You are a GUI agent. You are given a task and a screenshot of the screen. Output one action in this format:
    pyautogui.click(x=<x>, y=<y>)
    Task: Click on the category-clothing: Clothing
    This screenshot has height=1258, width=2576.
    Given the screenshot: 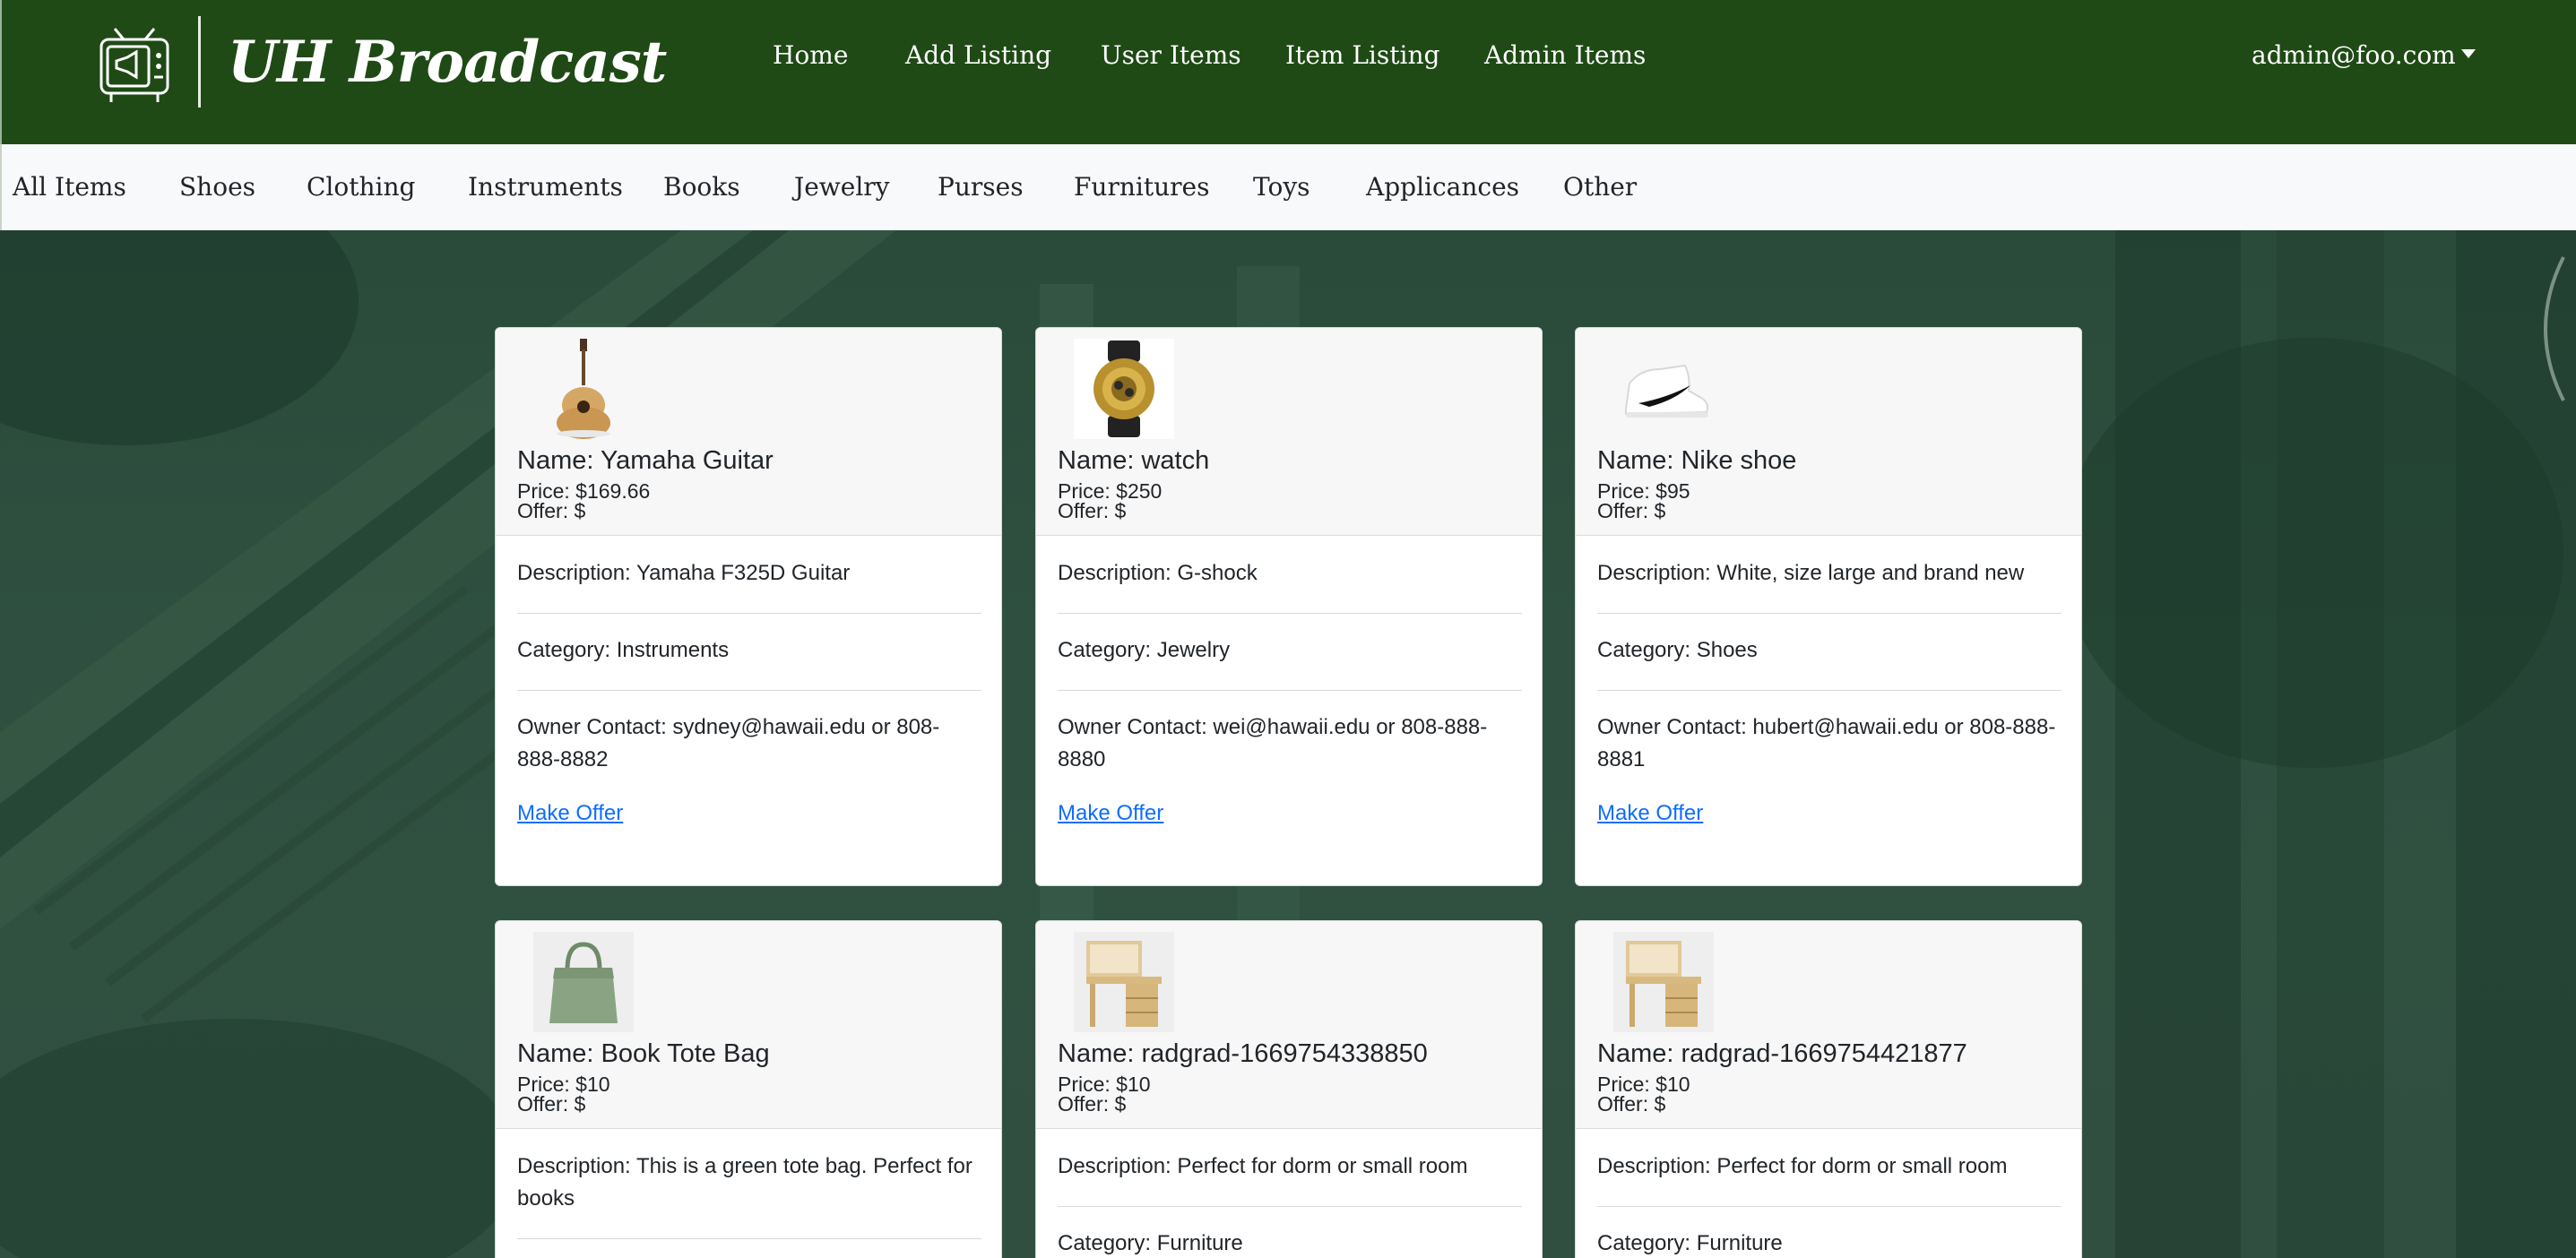 What is the action you would take?
    pyautogui.click(x=361, y=187)
    